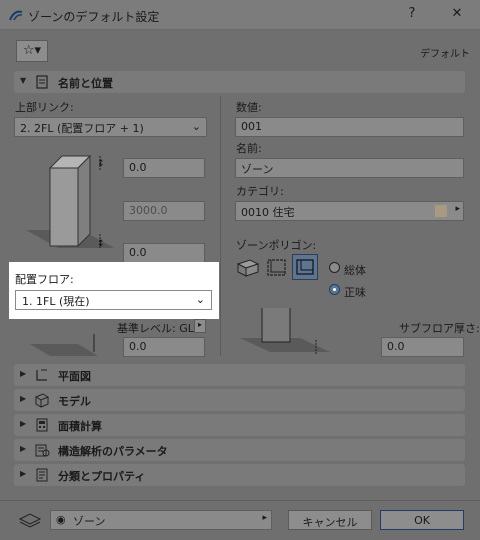  What do you see at coordinates (412, 13) in the screenshot?
I see `help-button: ?` at bounding box center [412, 13].